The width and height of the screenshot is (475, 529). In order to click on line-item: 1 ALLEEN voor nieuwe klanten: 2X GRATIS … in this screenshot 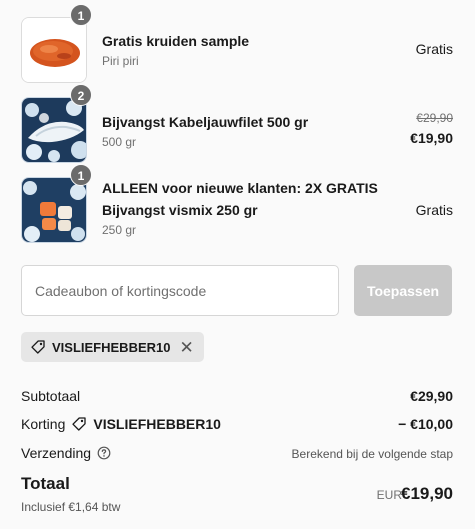, I will do `click(237, 203)`.